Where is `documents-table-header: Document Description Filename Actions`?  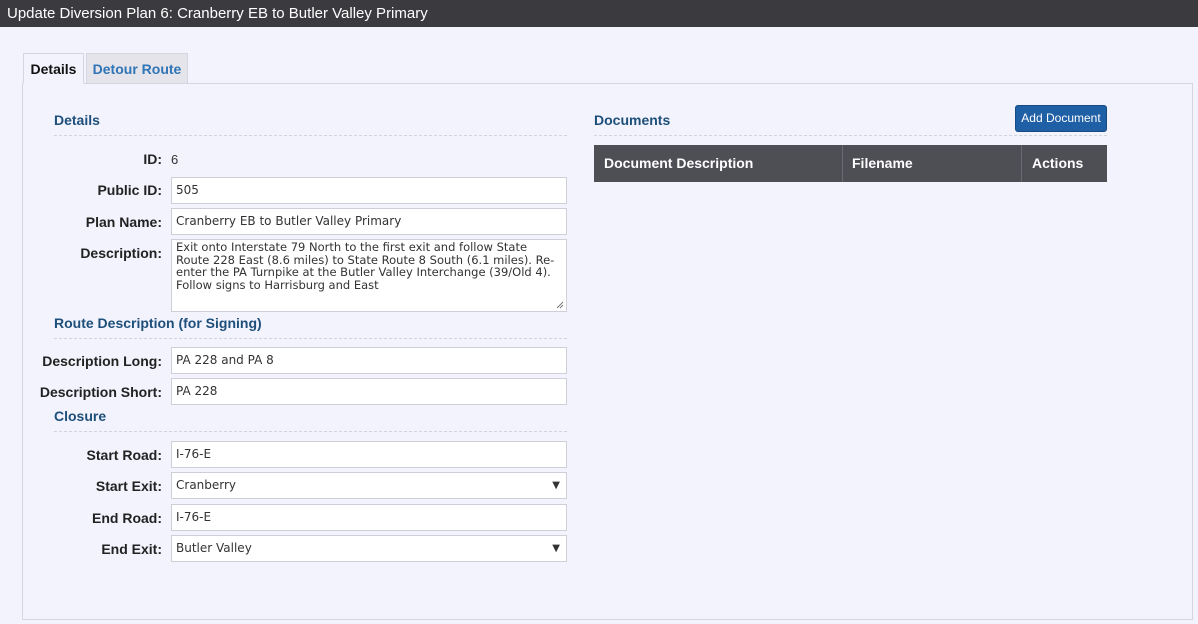 documents-table-header: Document Description Filename Actions is located at coordinates (850, 163).